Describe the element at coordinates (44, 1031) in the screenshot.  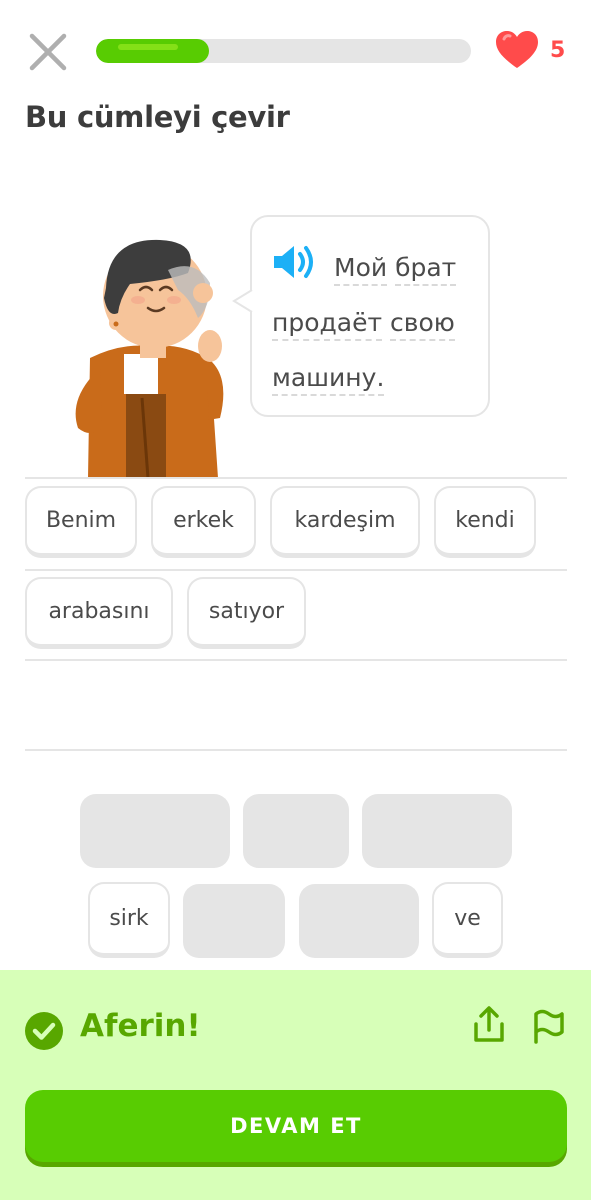
I see `check-circle-icon` at that location.